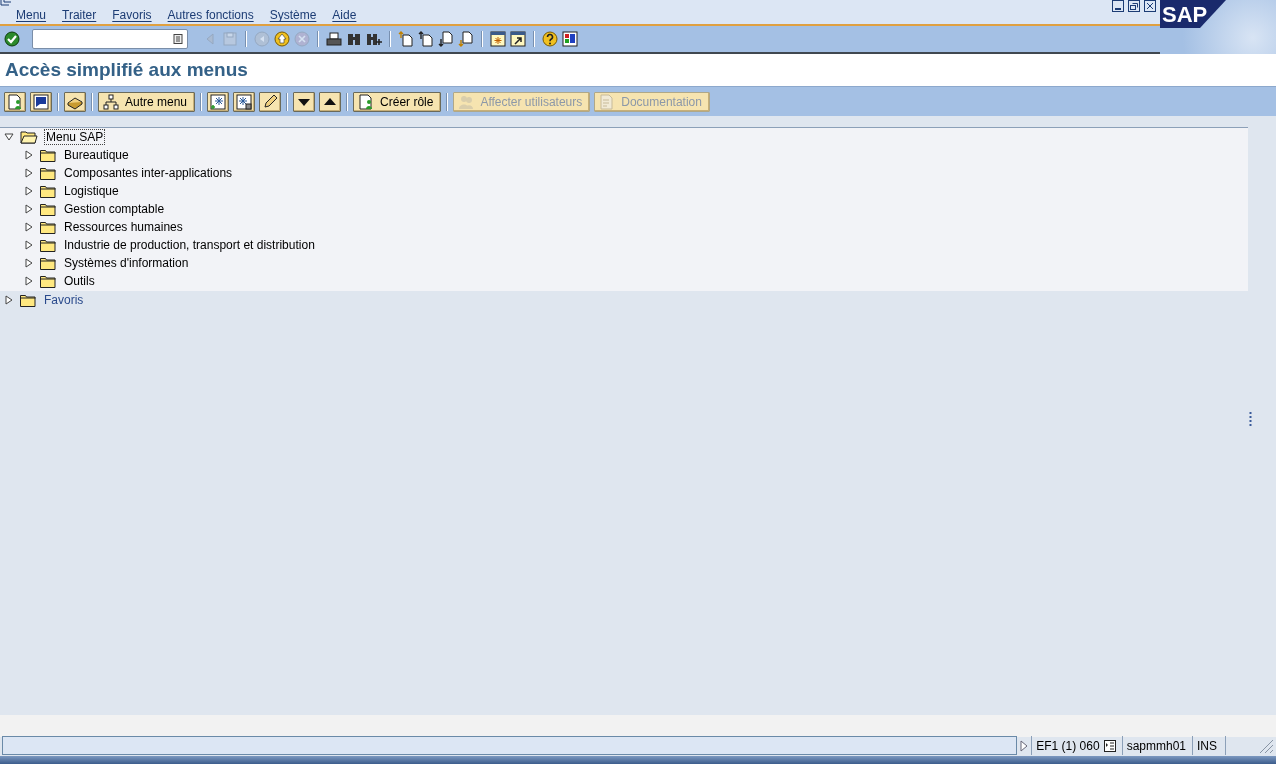 The width and height of the screenshot is (1276, 764). I want to click on triangle-up-button, so click(330, 101).